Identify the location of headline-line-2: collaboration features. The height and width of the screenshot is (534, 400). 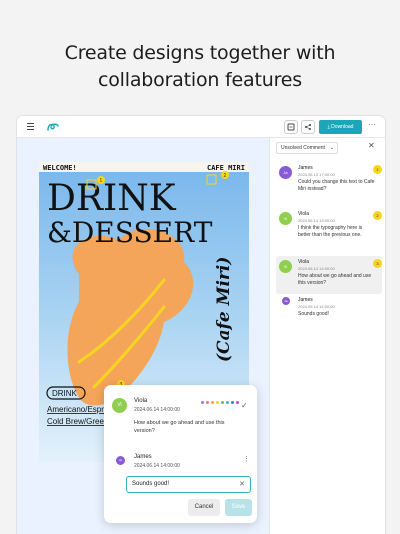
(200, 80).